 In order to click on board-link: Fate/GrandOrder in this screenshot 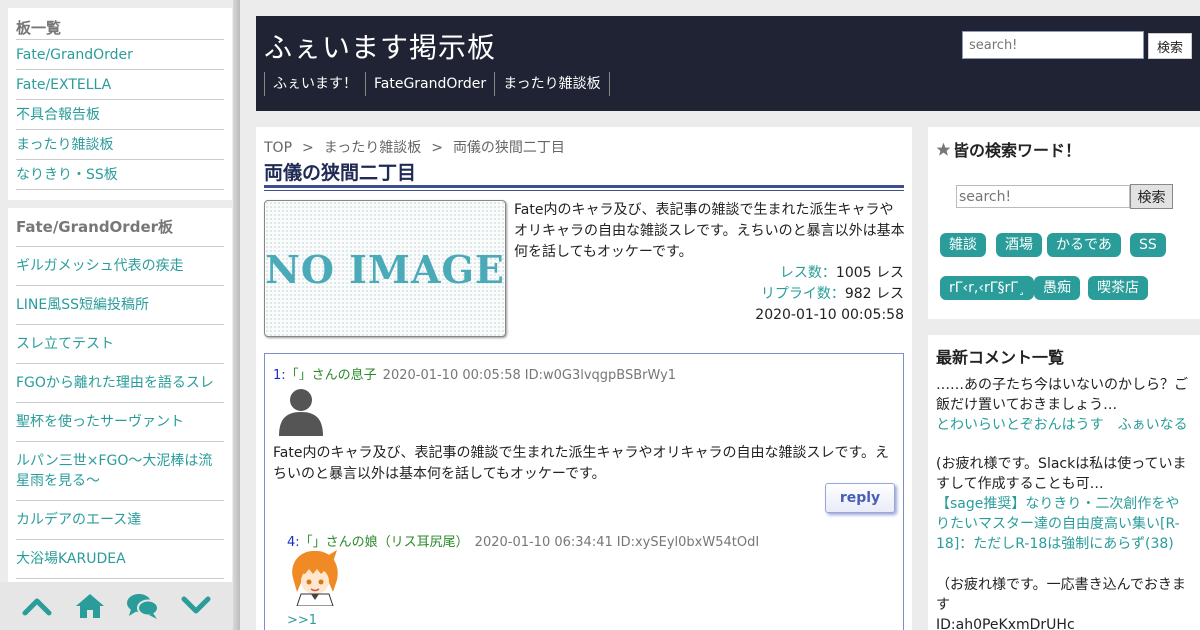, I will do `click(120, 55)`.